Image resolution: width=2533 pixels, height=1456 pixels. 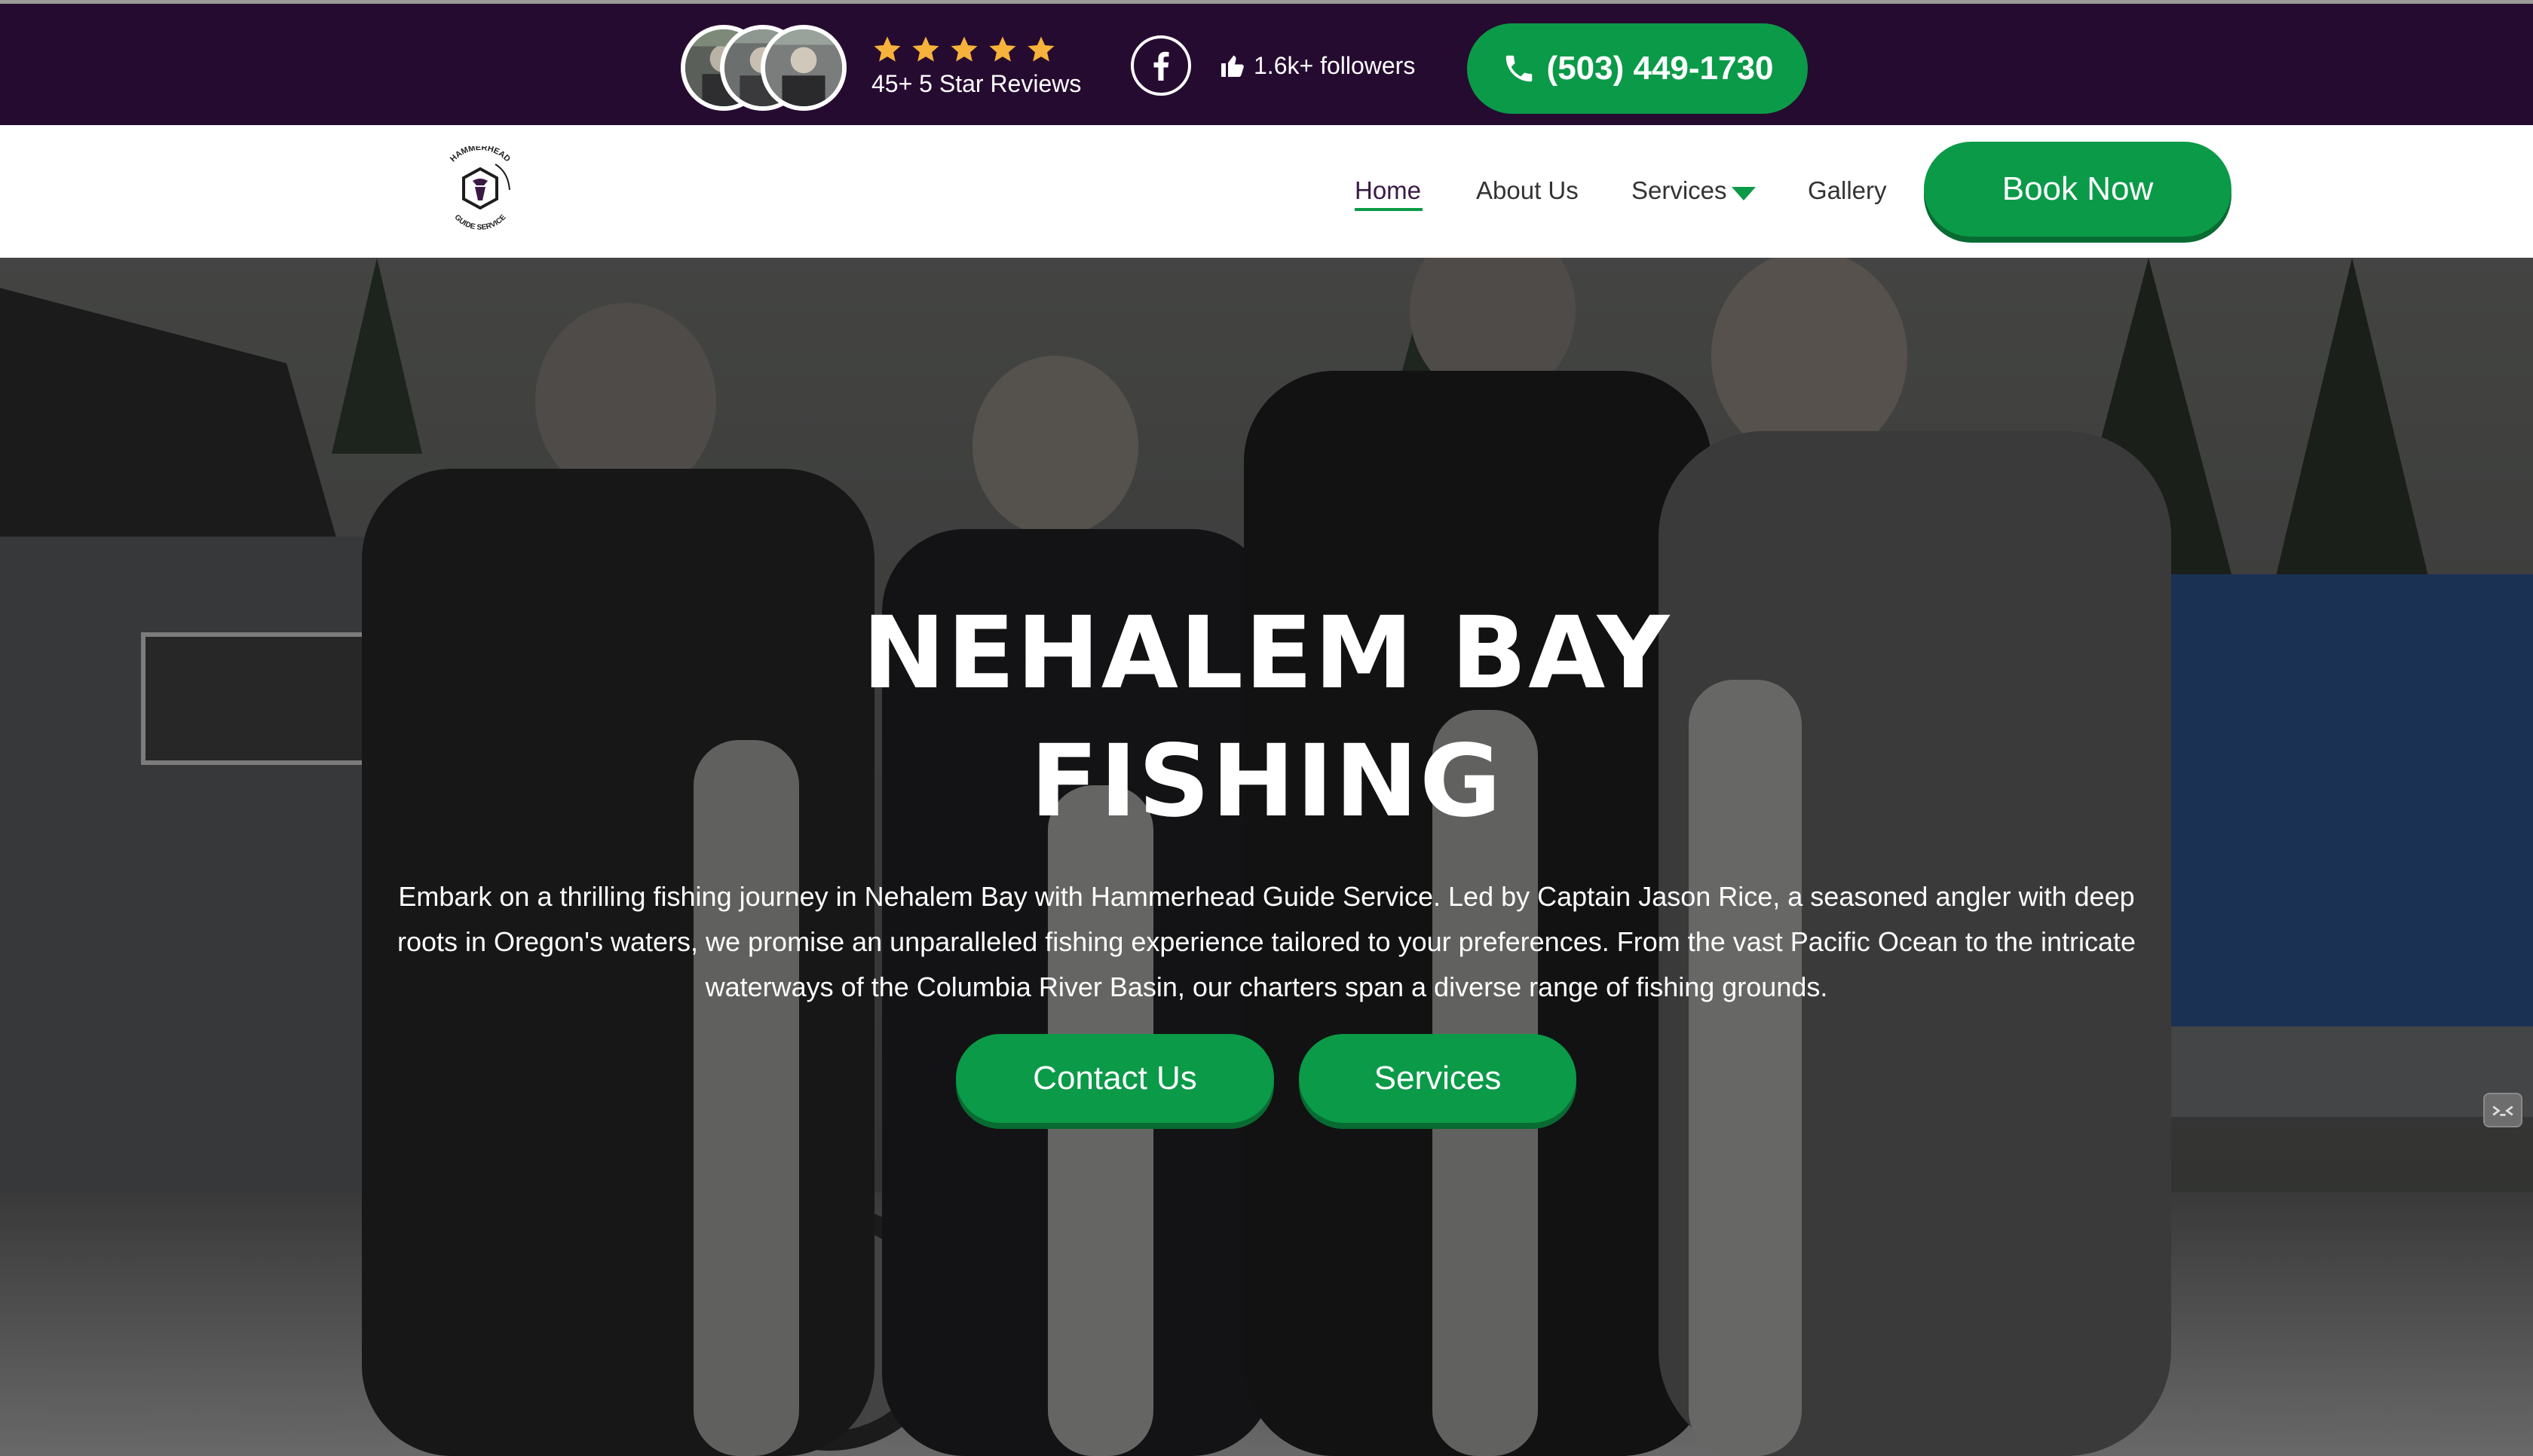 I want to click on logo-text-top: HAMMERHEAD, so click(x=480, y=155).